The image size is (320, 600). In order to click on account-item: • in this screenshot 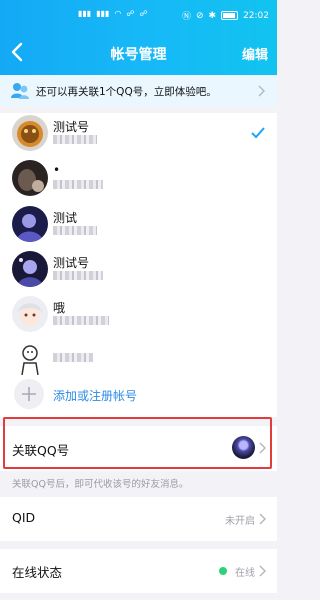, I will do `click(138, 180)`.